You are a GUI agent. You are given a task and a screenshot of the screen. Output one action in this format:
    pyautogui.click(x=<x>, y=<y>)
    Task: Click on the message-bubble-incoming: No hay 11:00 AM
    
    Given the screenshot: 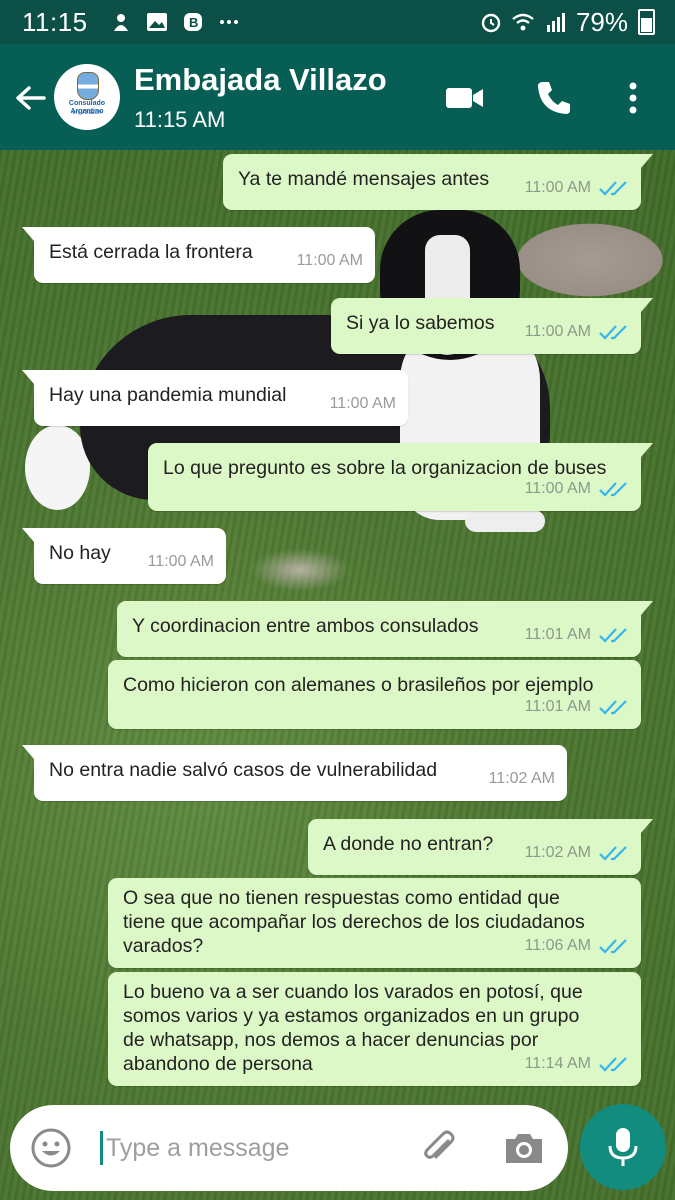 What is the action you would take?
    pyautogui.click(x=124, y=556)
    